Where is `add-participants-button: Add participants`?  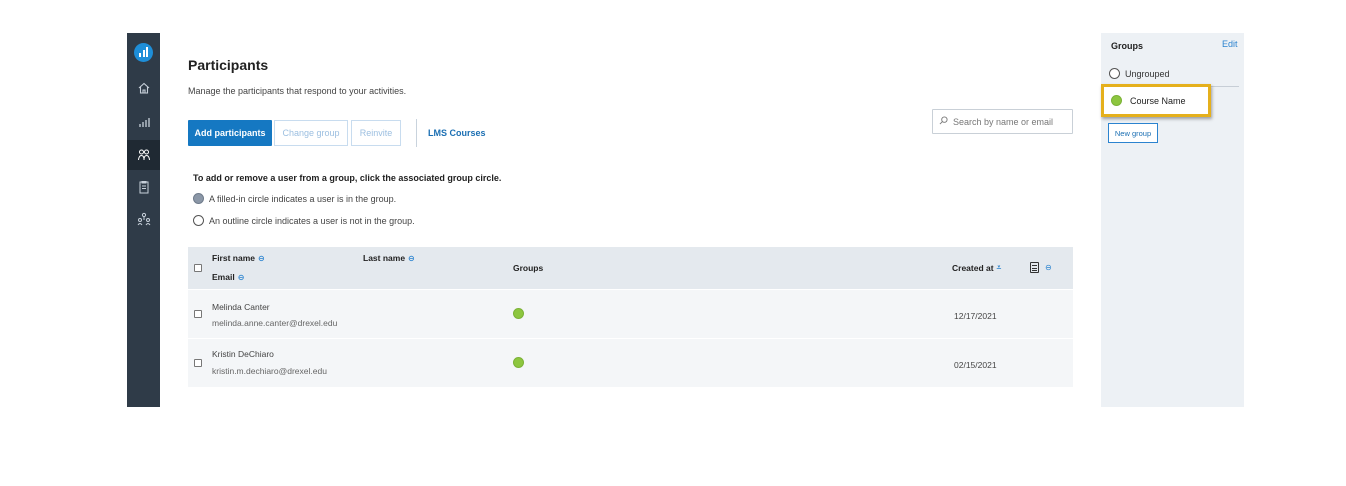
add-participants-button: Add participants is located at coordinates (230, 133).